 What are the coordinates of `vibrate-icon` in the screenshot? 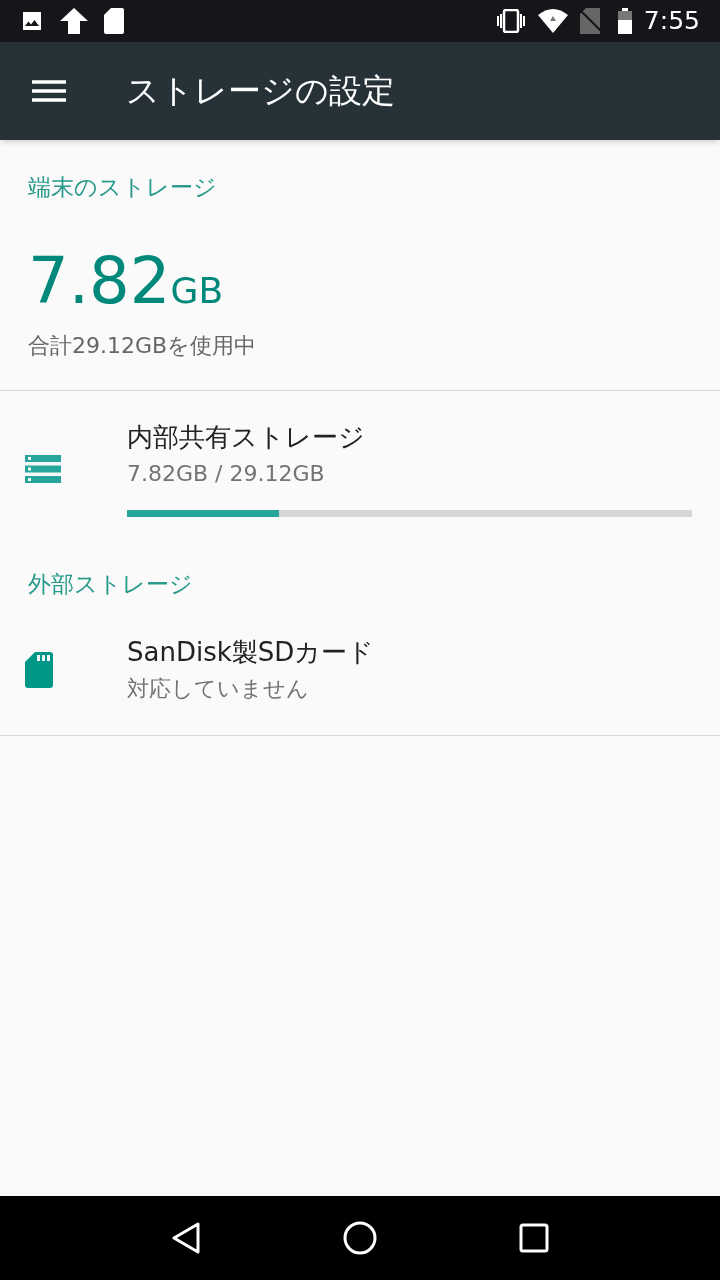 It's located at (510, 21).